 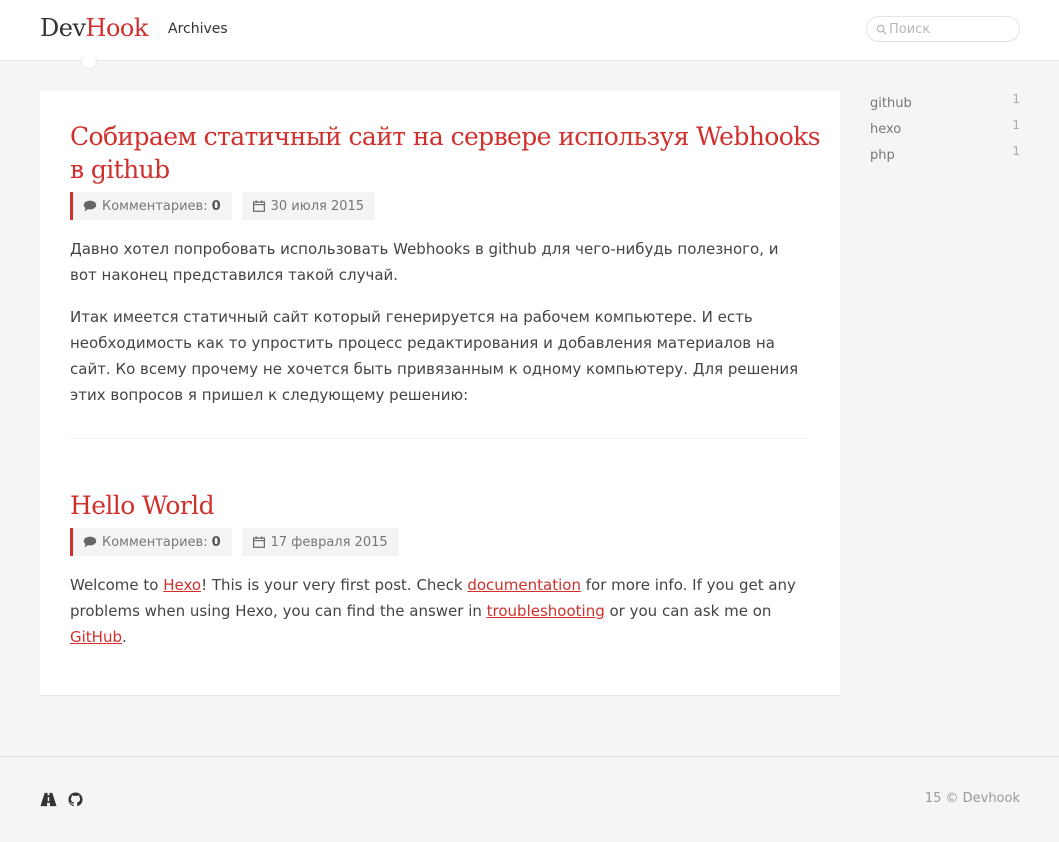 I want to click on search-box, so click(x=943, y=29).